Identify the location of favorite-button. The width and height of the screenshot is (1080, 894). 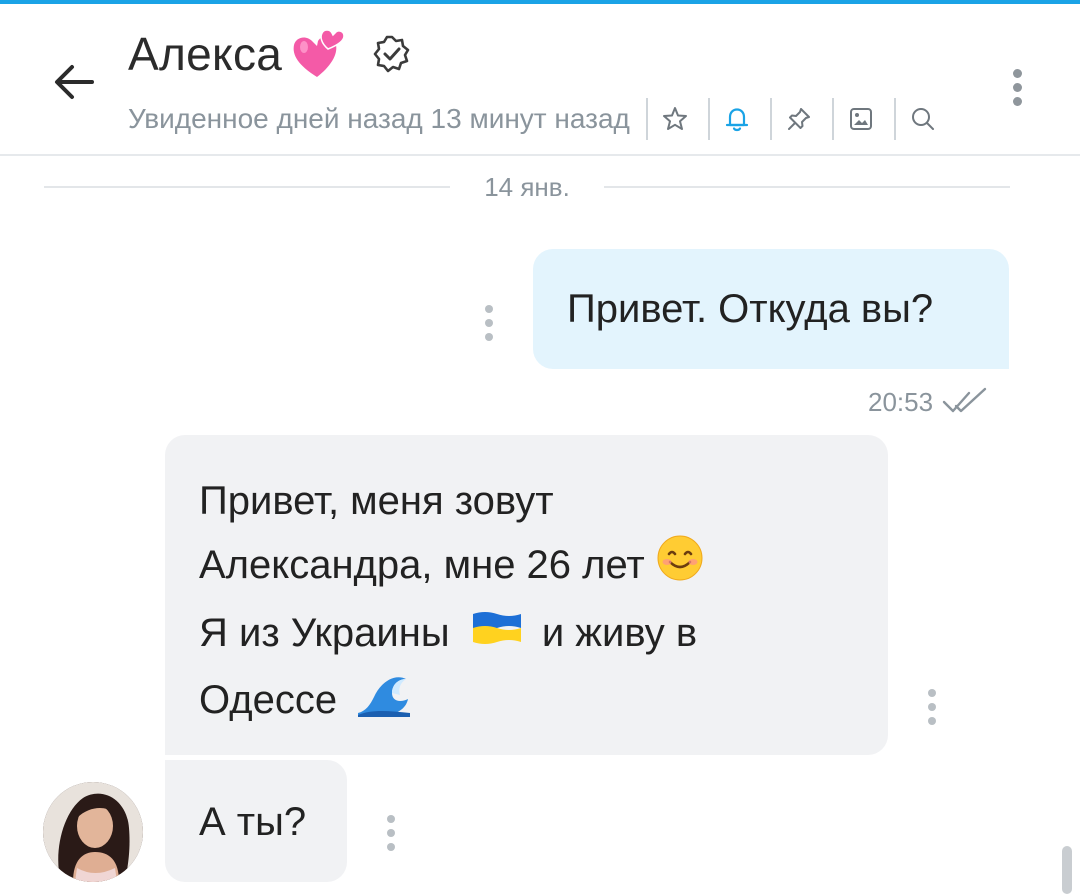
(675, 119).